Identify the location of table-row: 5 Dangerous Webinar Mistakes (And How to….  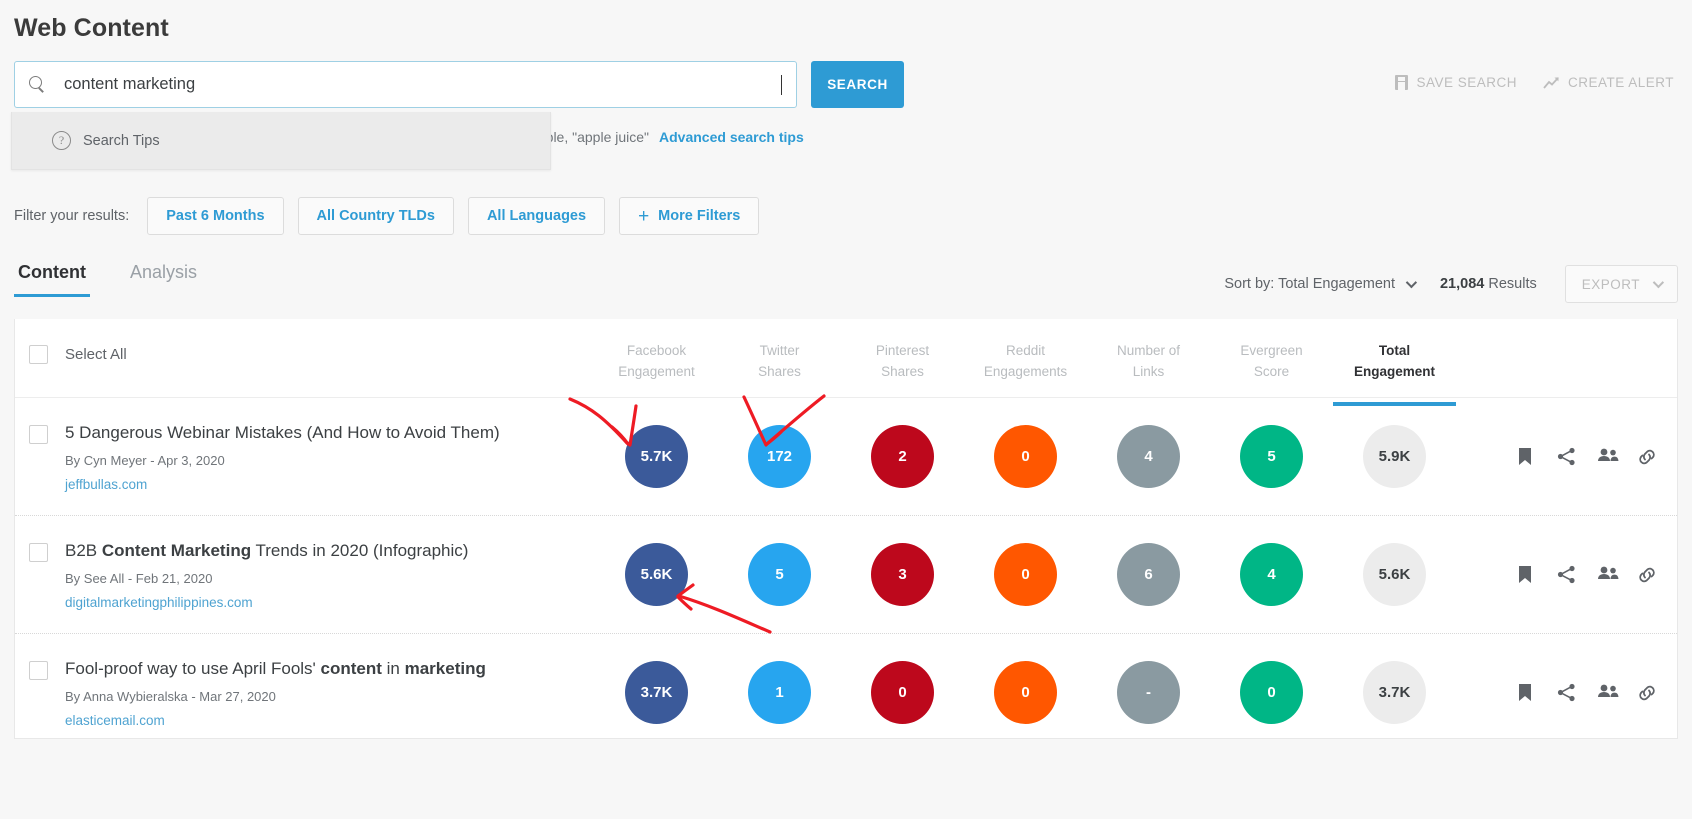
(846, 456).